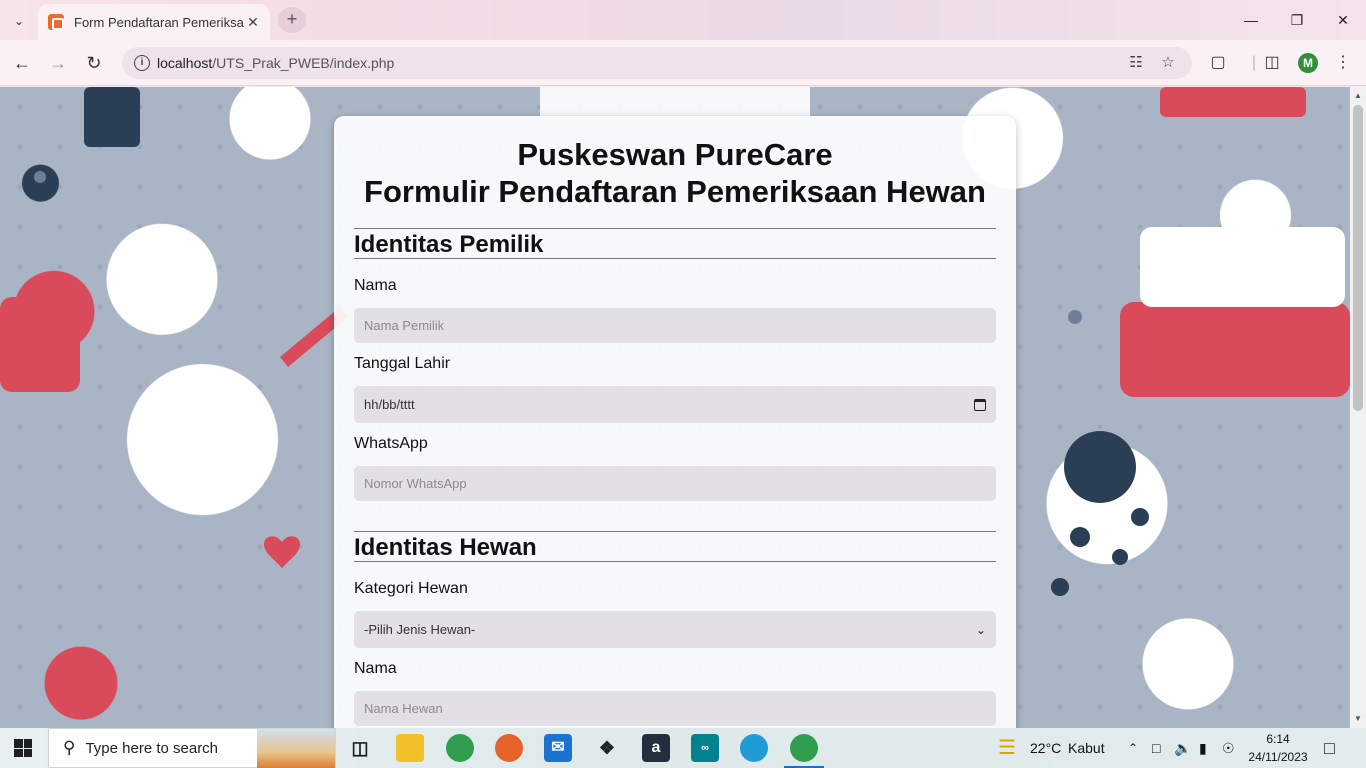 The image size is (1366, 768). I want to click on translate-icon: ☷, so click(1136, 63).